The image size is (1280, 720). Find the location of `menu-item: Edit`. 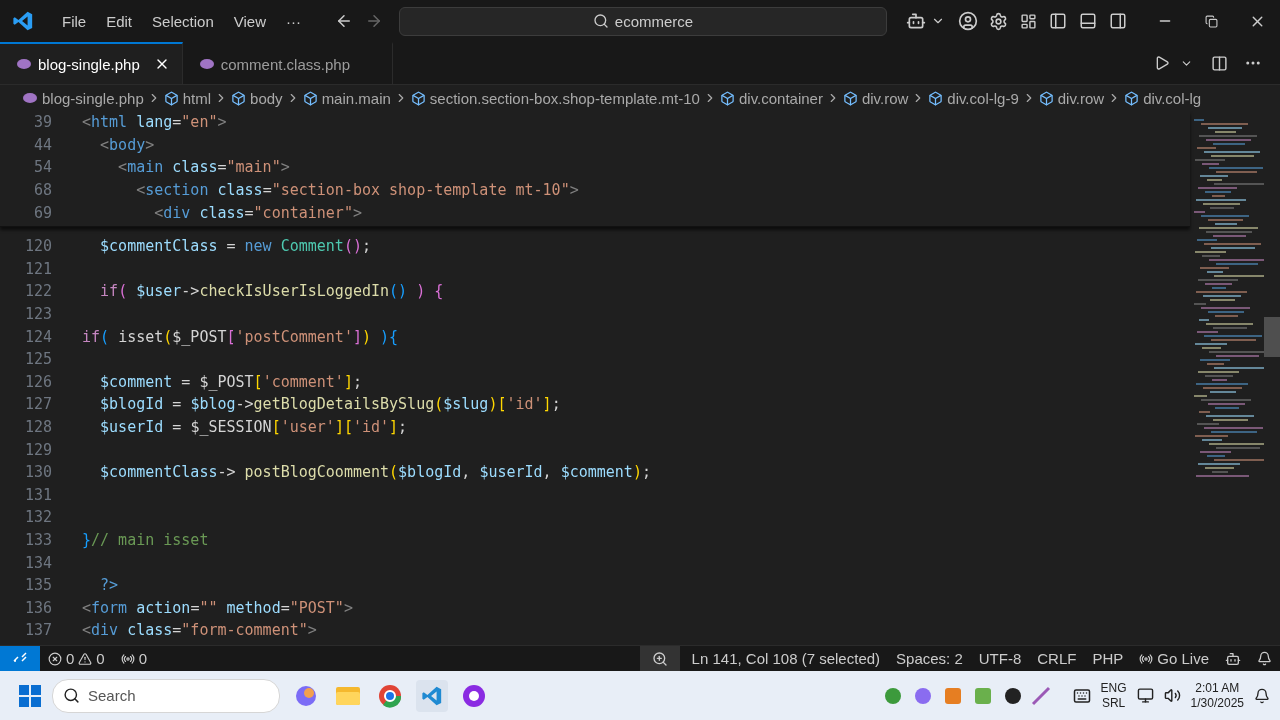

menu-item: Edit is located at coordinates (119, 21).